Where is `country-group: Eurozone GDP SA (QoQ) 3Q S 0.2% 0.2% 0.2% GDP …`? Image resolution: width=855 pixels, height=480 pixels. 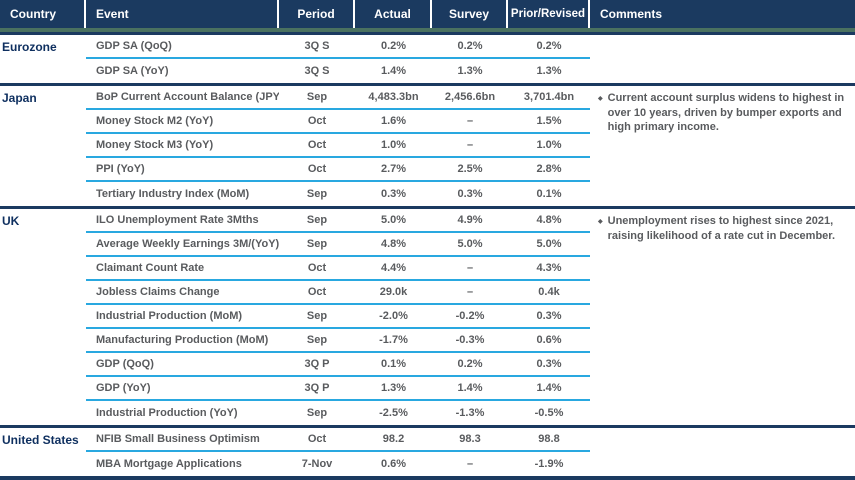 country-group: Eurozone GDP SA (QoQ) 3Q S 0.2% 0.2% 0.2% GDP … is located at coordinates (427, 57).